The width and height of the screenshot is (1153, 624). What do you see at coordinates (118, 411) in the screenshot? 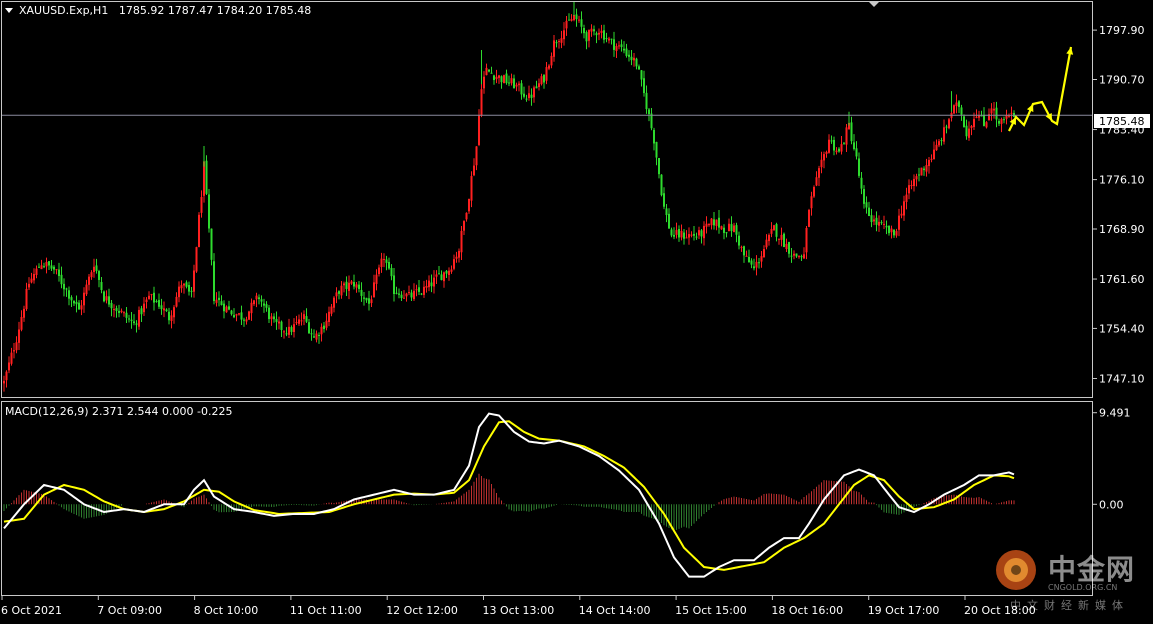
I see `macd-header: MACD(12,26,9) 2.371 2.544 0.000 -0.225` at bounding box center [118, 411].